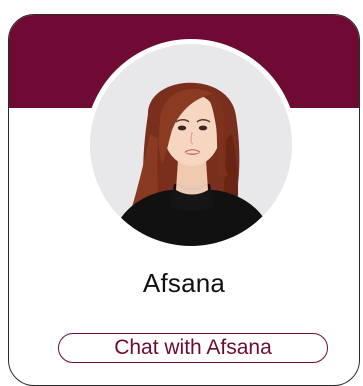 The width and height of the screenshot is (363, 386). Describe the element at coordinates (193, 348) in the screenshot. I see `chat-button: Chat with Afsana` at that location.